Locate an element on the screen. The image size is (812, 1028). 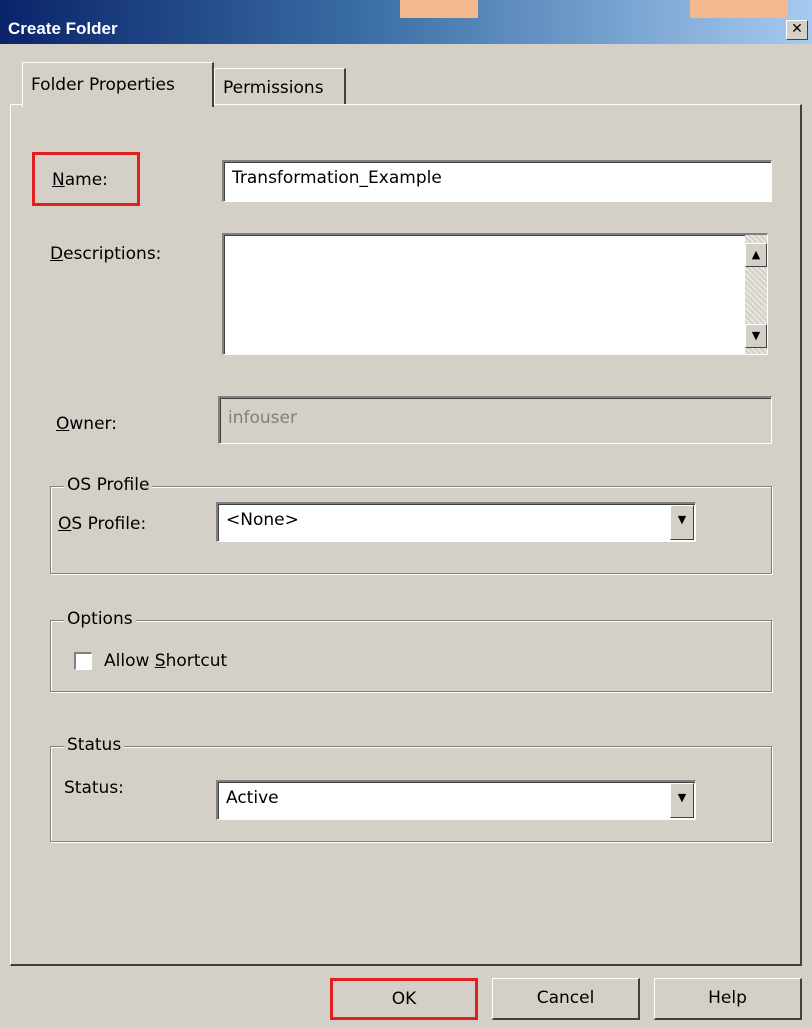
scroll-up-icon: ▲ is located at coordinates (756, 254).